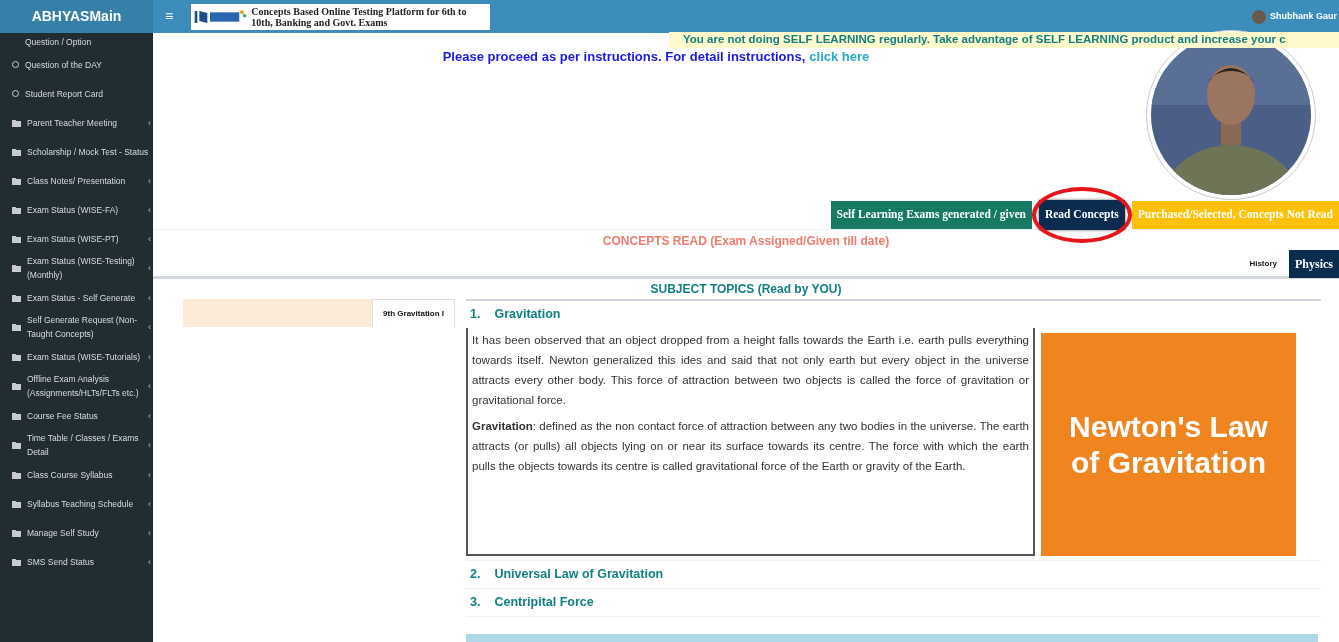 The image size is (1339, 642). What do you see at coordinates (527, 315) in the screenshot?
I see `topic-title: Gravitation` at bounding box center [527, 315].